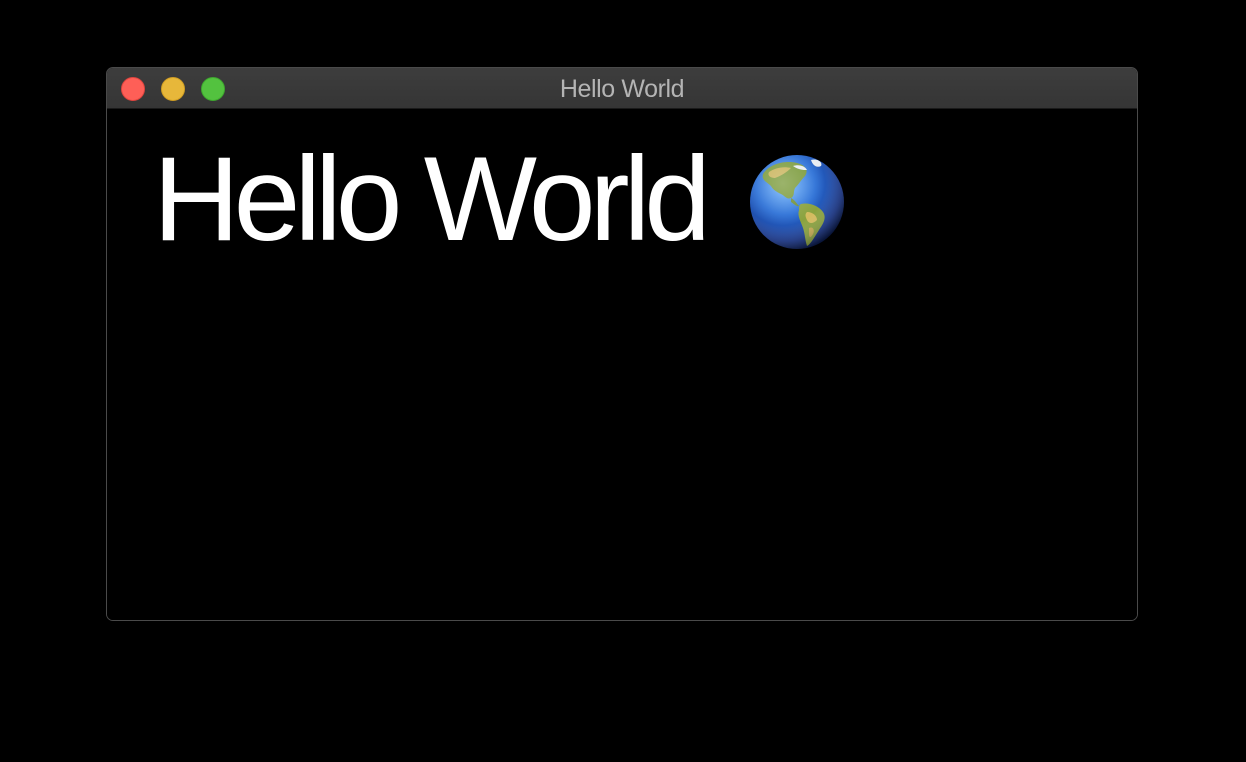 The height and width of the screenshot is (762, 1246). I want to click on hello-heading: Hello World, so click(432, 199).